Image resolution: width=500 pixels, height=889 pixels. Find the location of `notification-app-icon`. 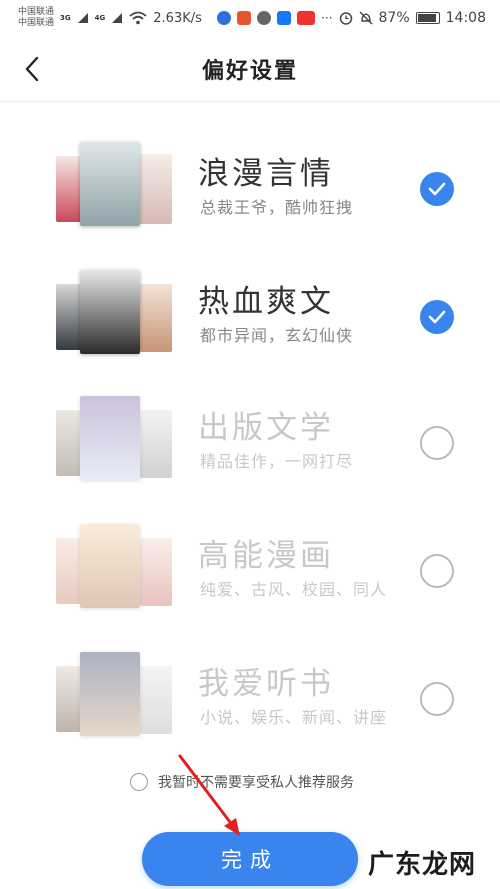

notification-app-icon is located at coordinates (244, 18).